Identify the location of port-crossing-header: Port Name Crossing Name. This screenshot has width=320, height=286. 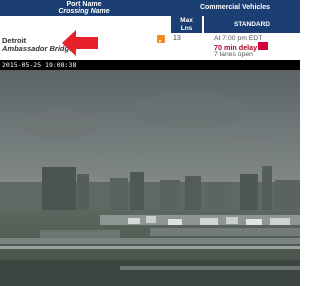
(84, 8).